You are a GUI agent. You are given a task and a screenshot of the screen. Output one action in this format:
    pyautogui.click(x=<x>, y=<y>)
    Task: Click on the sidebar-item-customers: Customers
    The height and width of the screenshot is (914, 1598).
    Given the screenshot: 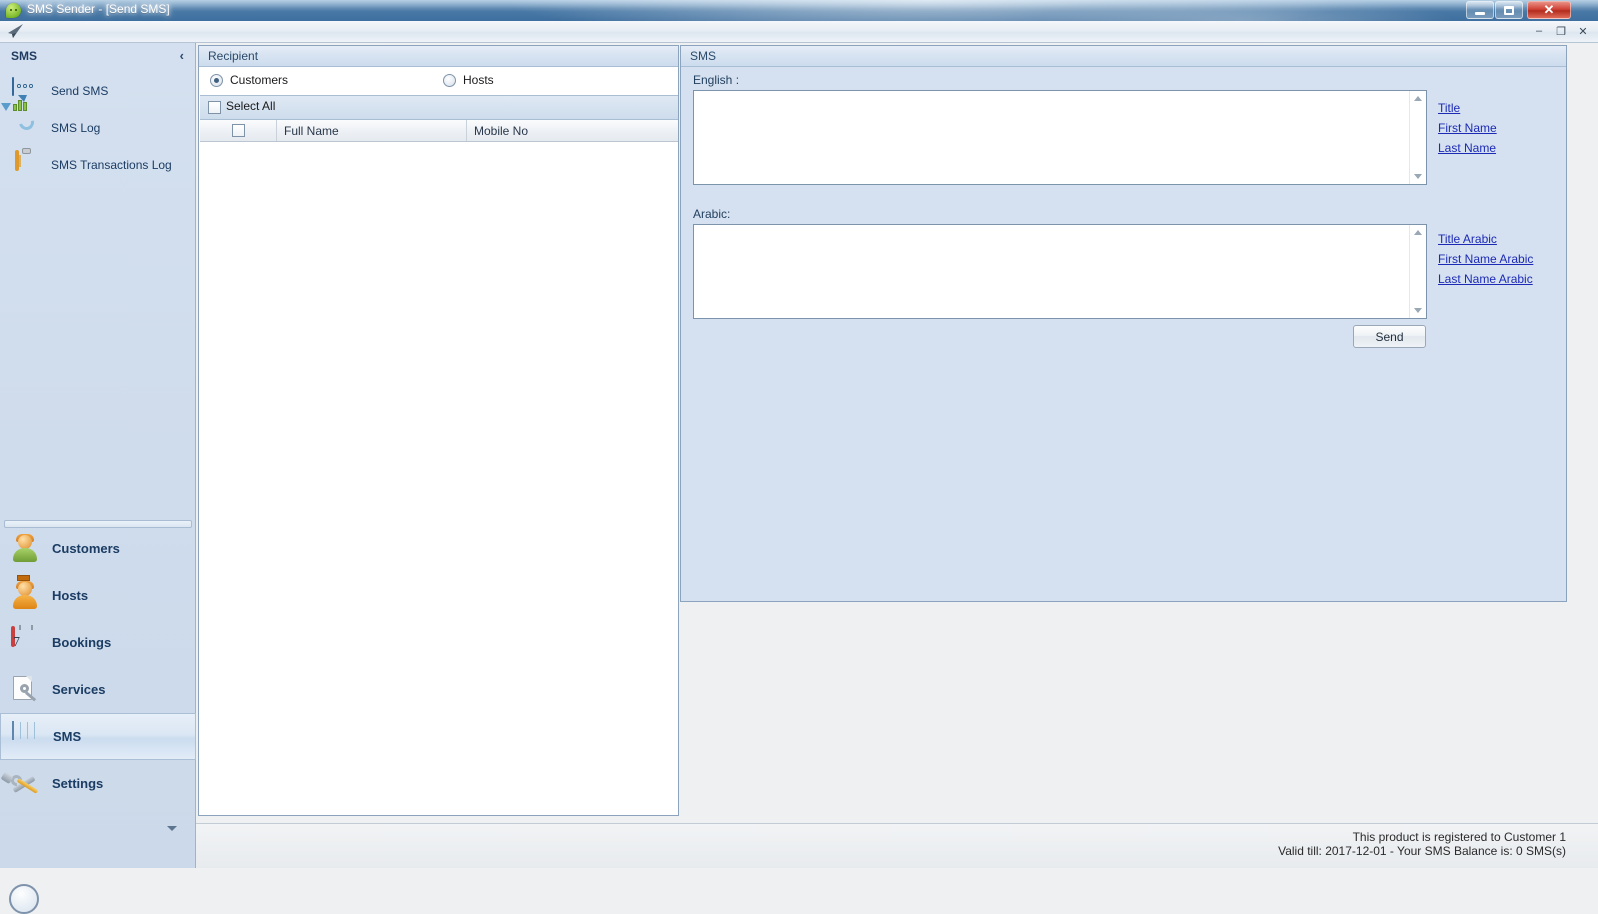 What is the action you would take?
    pyautogui.click(x=98, y=548)
    